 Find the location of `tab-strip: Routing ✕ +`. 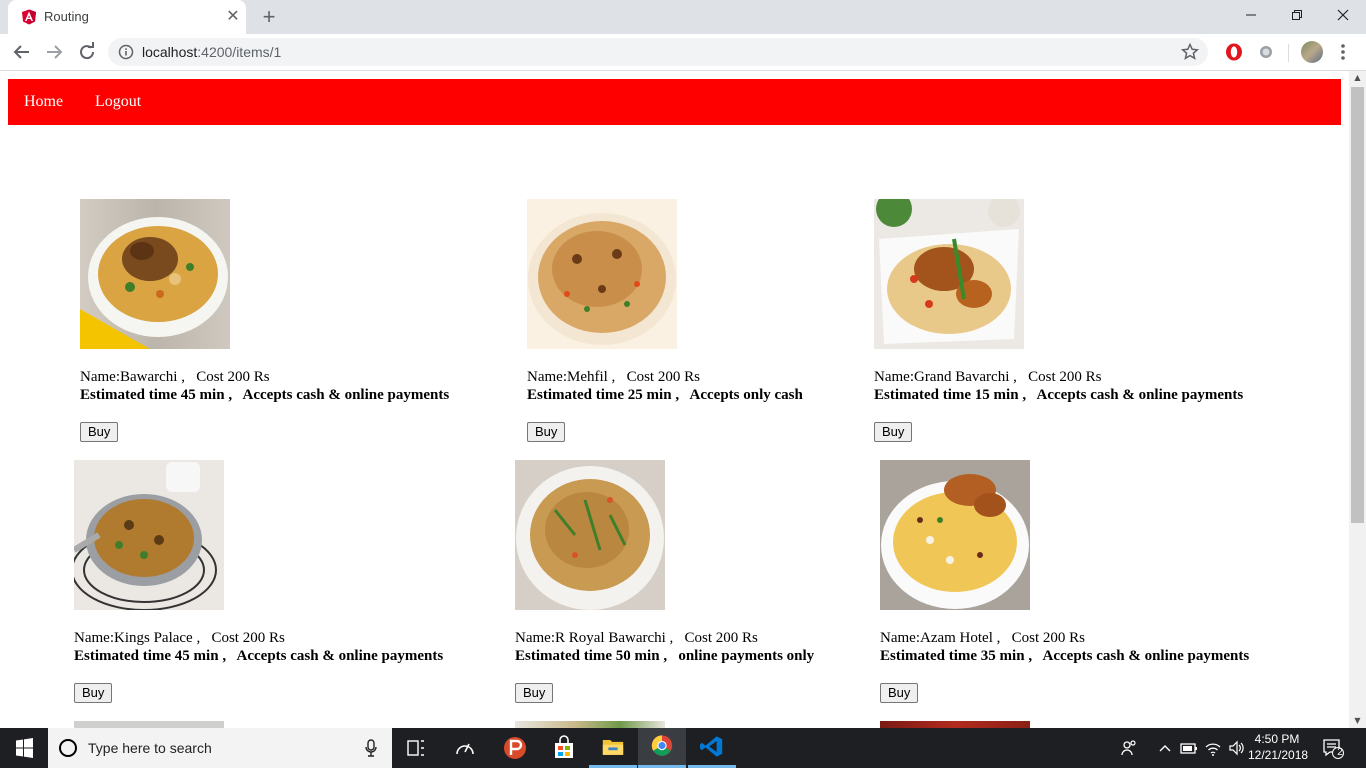

tab-strip: Routing ✕ + is located at coordinates (683, 17).